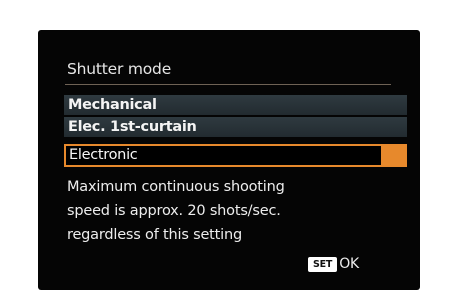 The image size is (458, 296). Describe the element at coordinates (235, 127) in the screenshot. I see `option-elec-1st-curtain: Elec. 1st-curtain` at that location.